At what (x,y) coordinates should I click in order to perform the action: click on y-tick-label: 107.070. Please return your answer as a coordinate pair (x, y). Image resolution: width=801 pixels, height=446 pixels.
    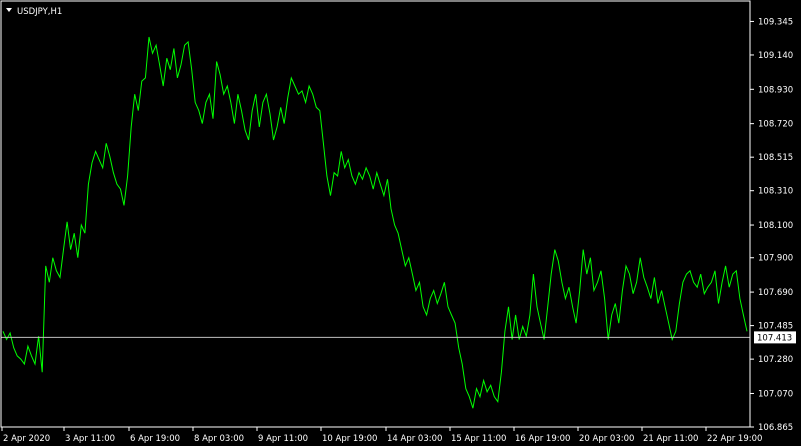
    Looking at the image, I should click on (775, 394).